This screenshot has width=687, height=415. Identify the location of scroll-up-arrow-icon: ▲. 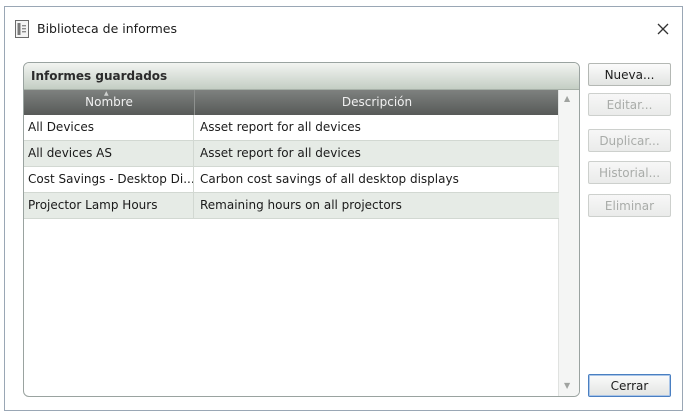
(567, 98).